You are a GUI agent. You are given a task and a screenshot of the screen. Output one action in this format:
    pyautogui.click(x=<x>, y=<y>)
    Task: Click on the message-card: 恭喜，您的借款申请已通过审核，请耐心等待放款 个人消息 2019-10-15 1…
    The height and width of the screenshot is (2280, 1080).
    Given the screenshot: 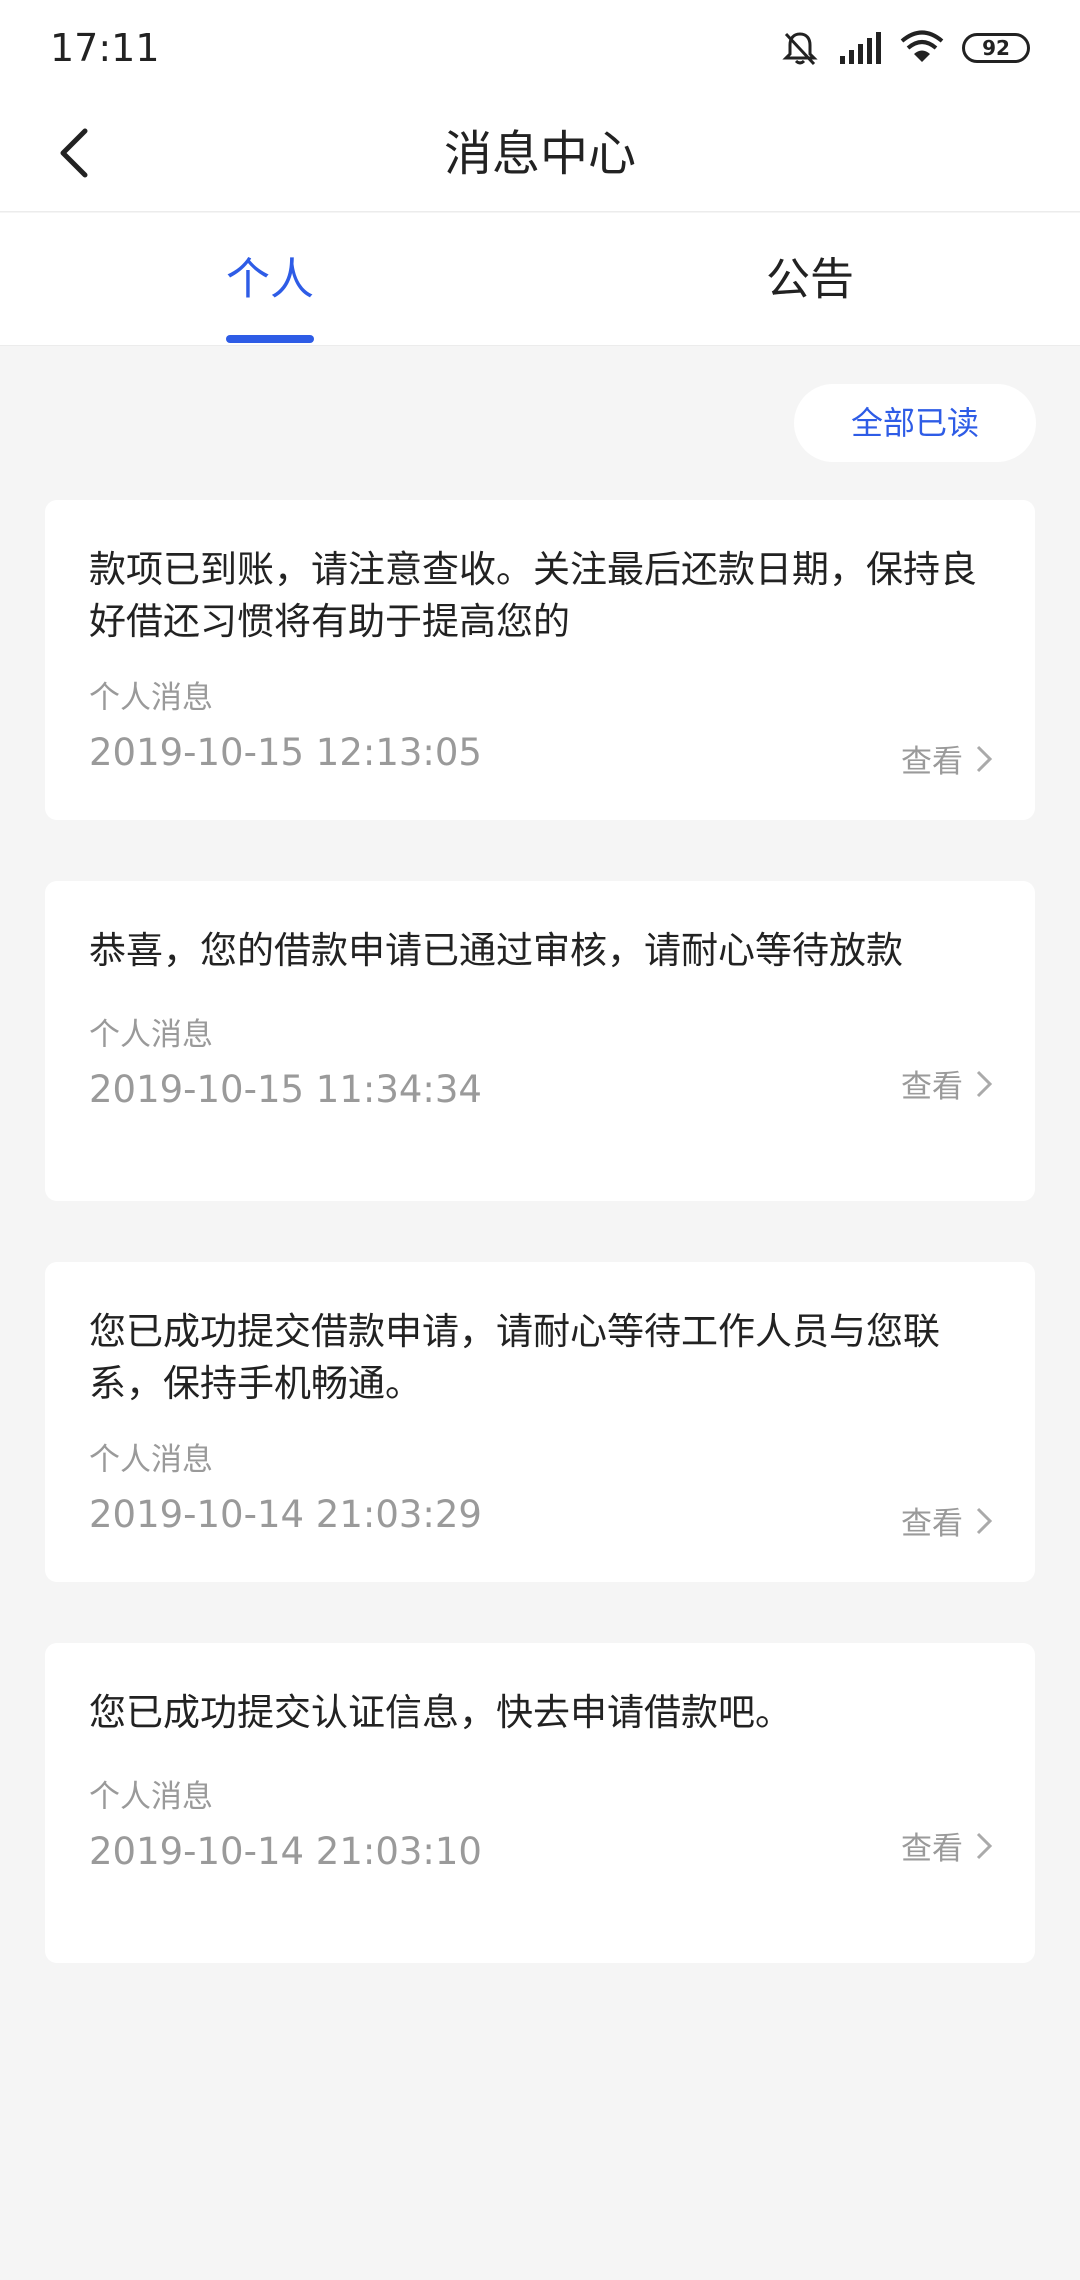 What is the action you would take?
    pyautogui.click(x=540, y=1041)
    